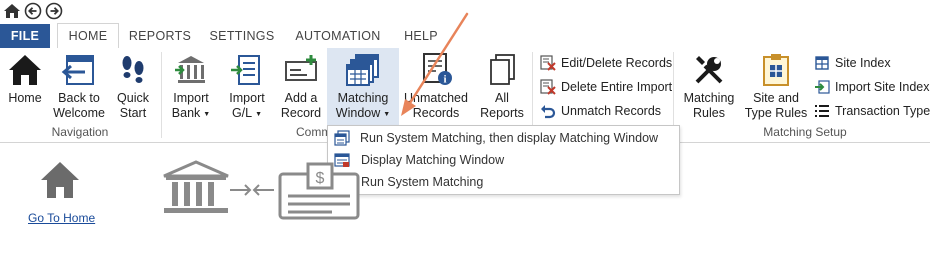 The width and height of the screenshot is (930, 261). I want to click on bank-icon, so click(196, 186).